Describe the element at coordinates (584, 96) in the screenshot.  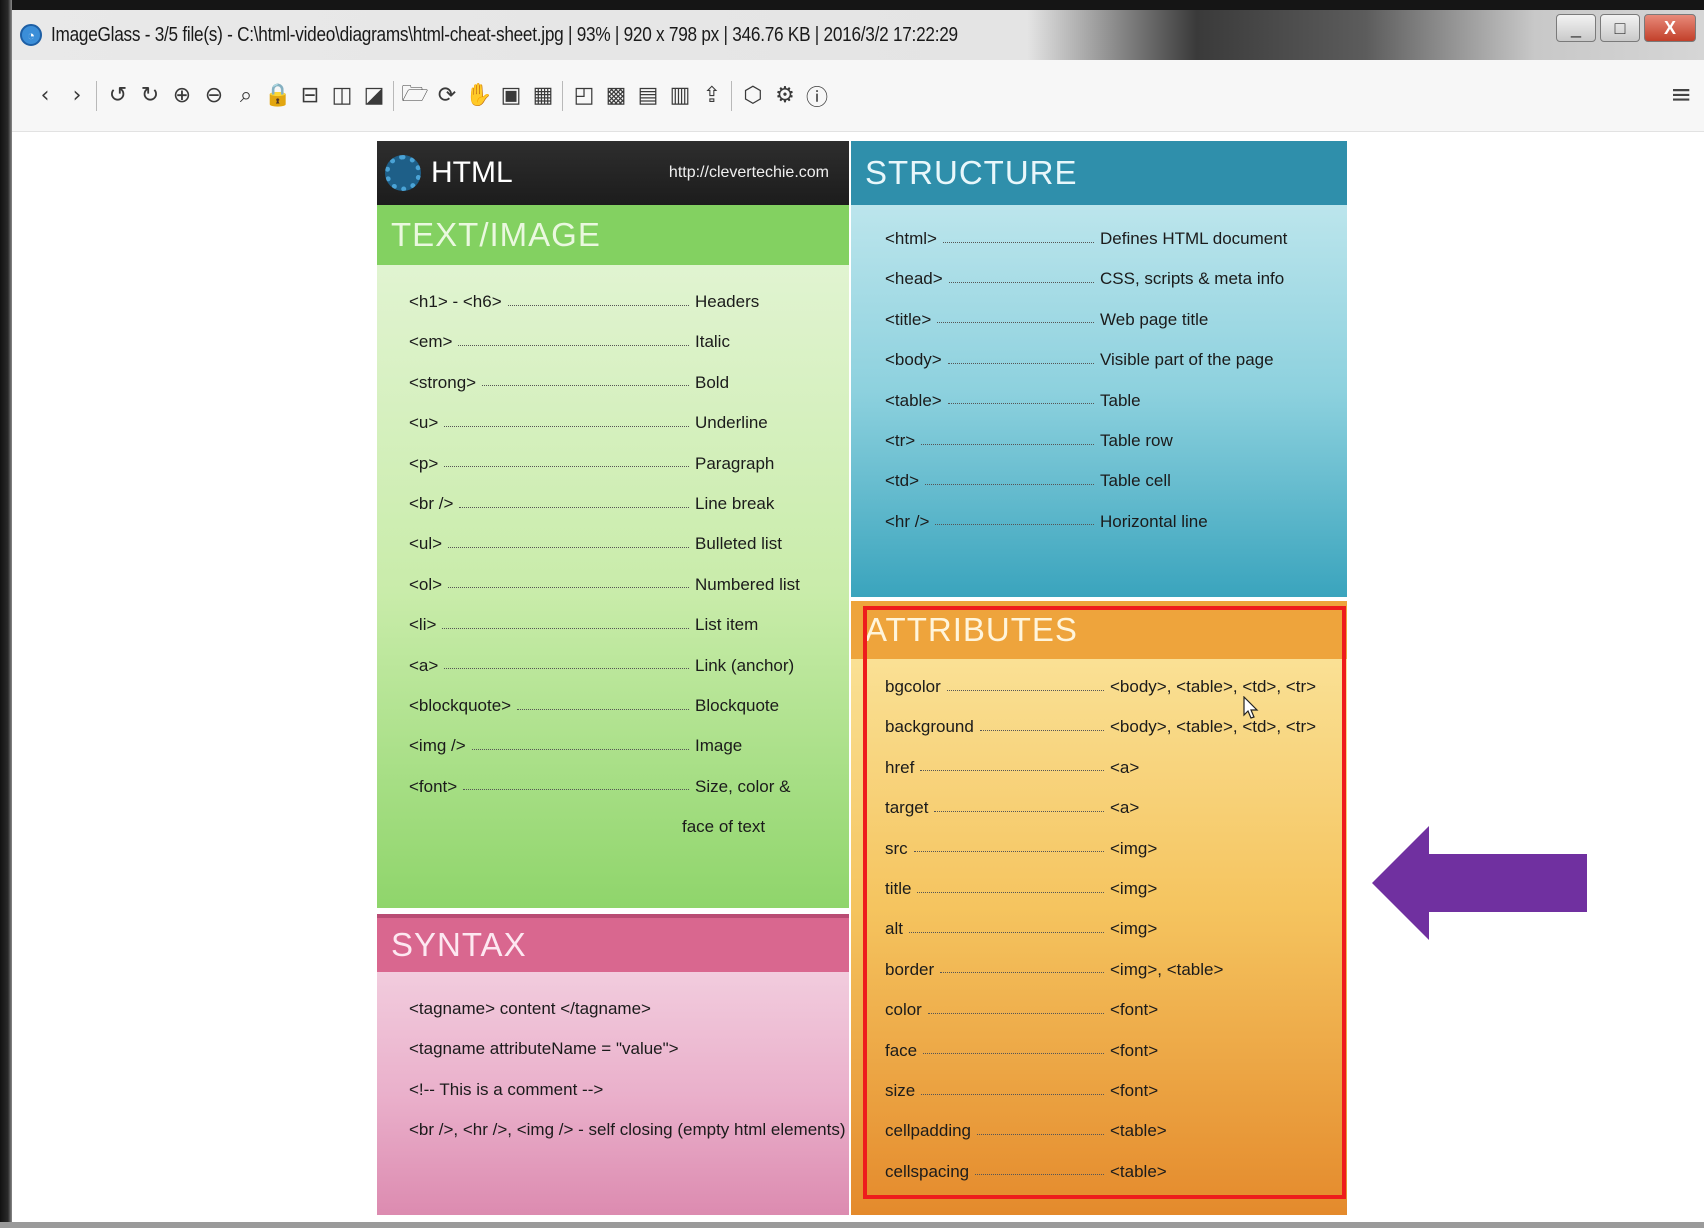
I see `checkerboard-icon: ◰` at that location.